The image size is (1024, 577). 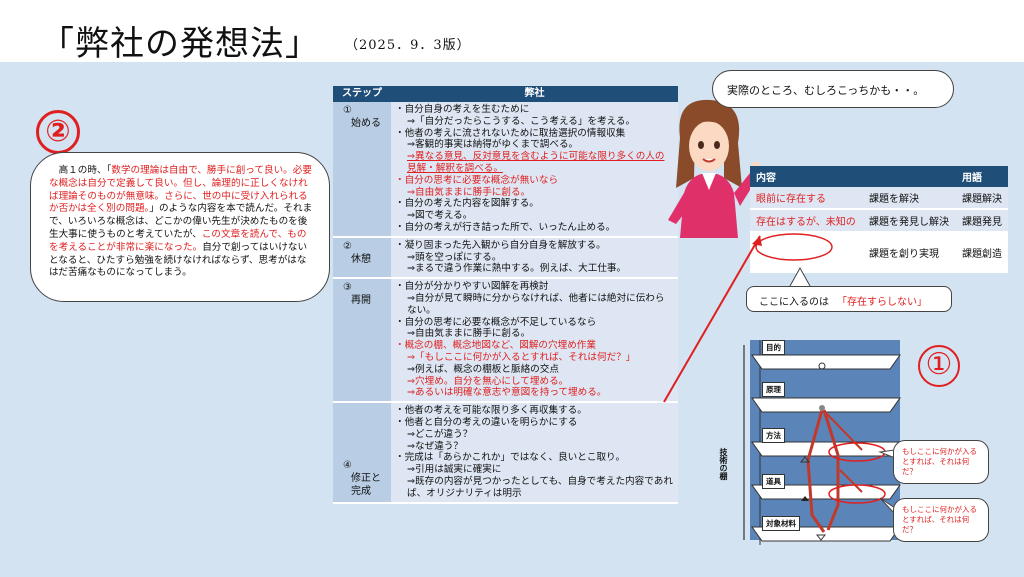 What do you see at coordinates (362, 170) in the screenshot?
I see `step-cell: ① 始める` at bounding box center [362, 170].